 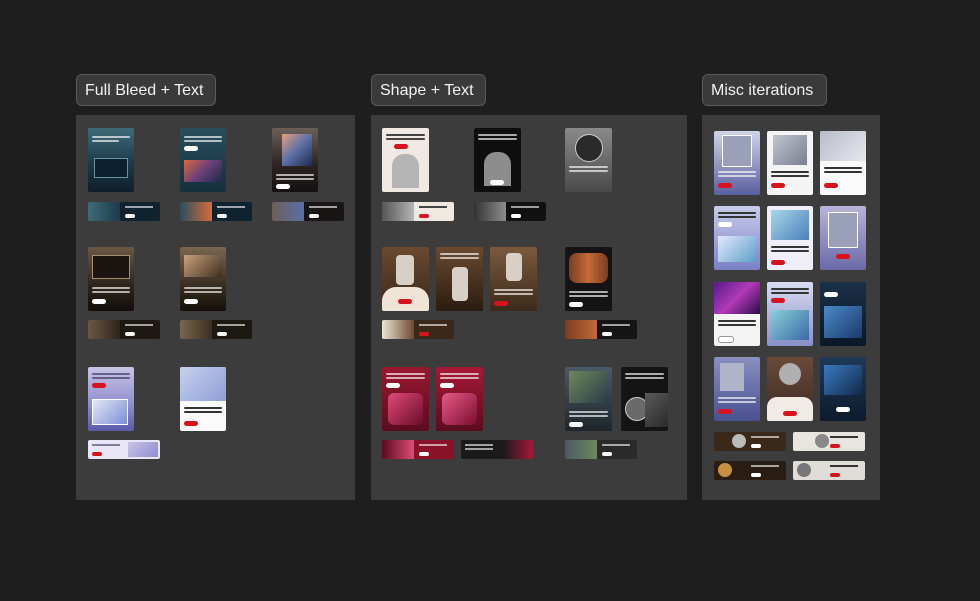 I want to click on board-label-misc: Misc iterations, so click(x=764, y=90).